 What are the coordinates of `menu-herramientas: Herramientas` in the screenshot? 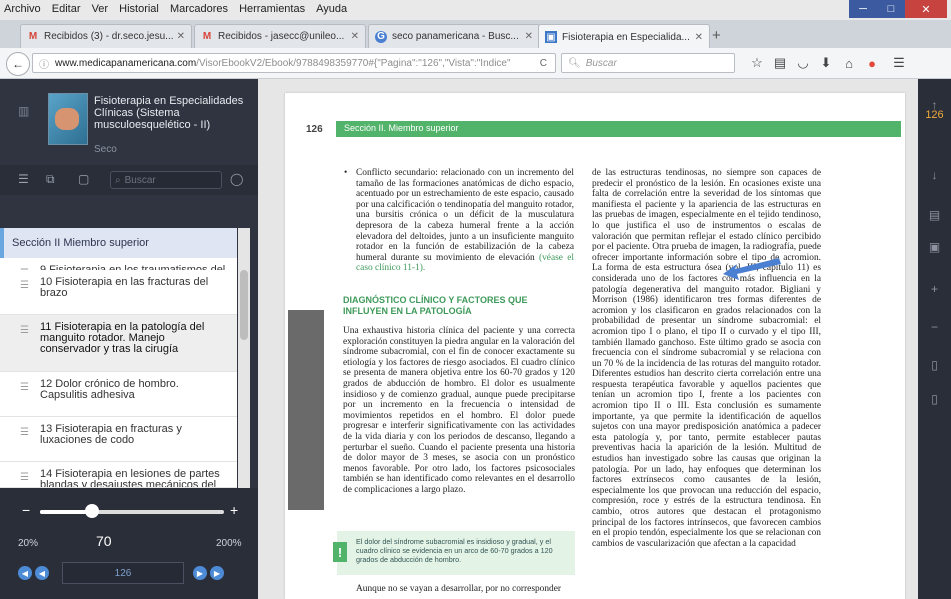 It's located at (272, 7).